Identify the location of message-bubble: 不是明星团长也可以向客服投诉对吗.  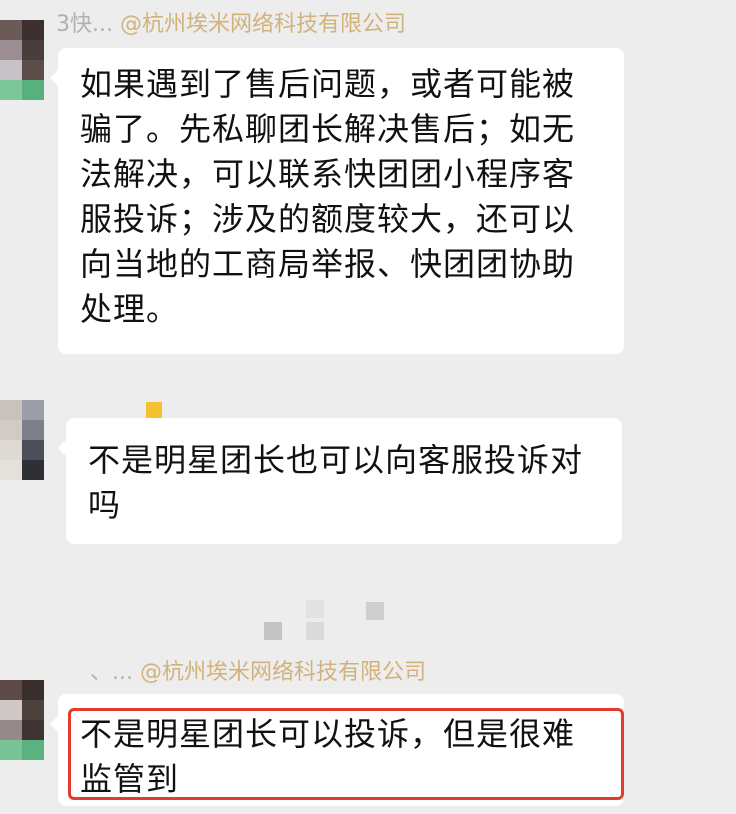
(340, 481).